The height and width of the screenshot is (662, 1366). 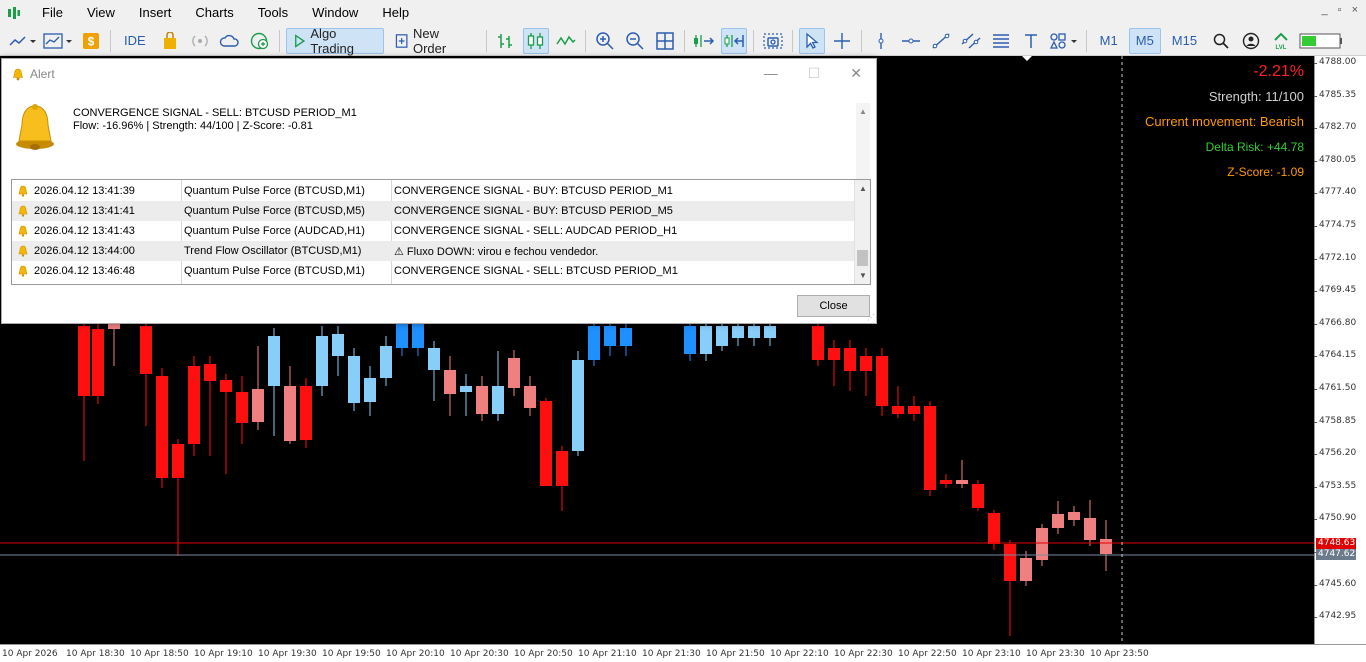 What do you see at coordinates (635, 41) in the screenshot?
I see `zoom-out-icon` at bounding box center [635, 41].